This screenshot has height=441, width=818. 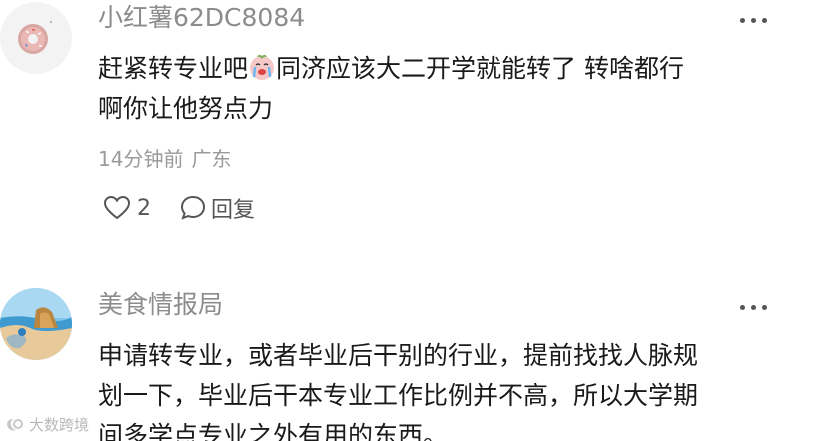 What do you see at coordinates (233, 210) in the screenshot?
I see `reply-label: 回复` at bounding box center [233, 210].